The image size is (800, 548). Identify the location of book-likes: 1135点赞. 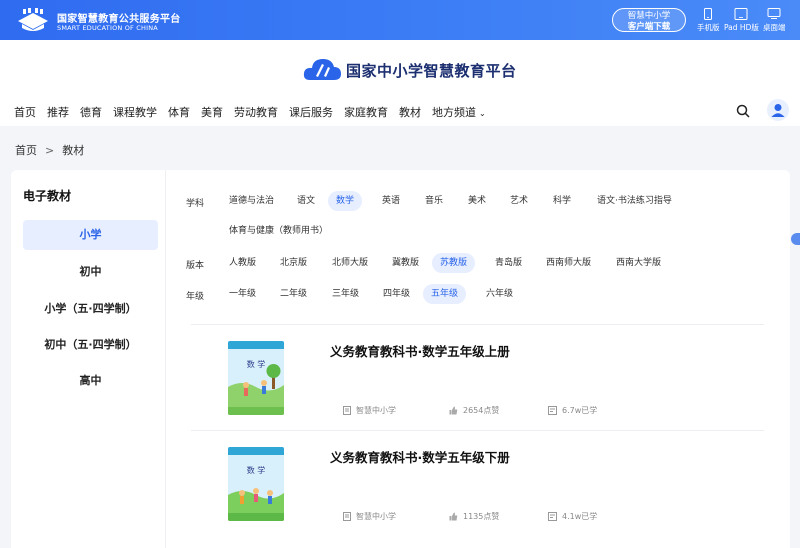
(474, 516).